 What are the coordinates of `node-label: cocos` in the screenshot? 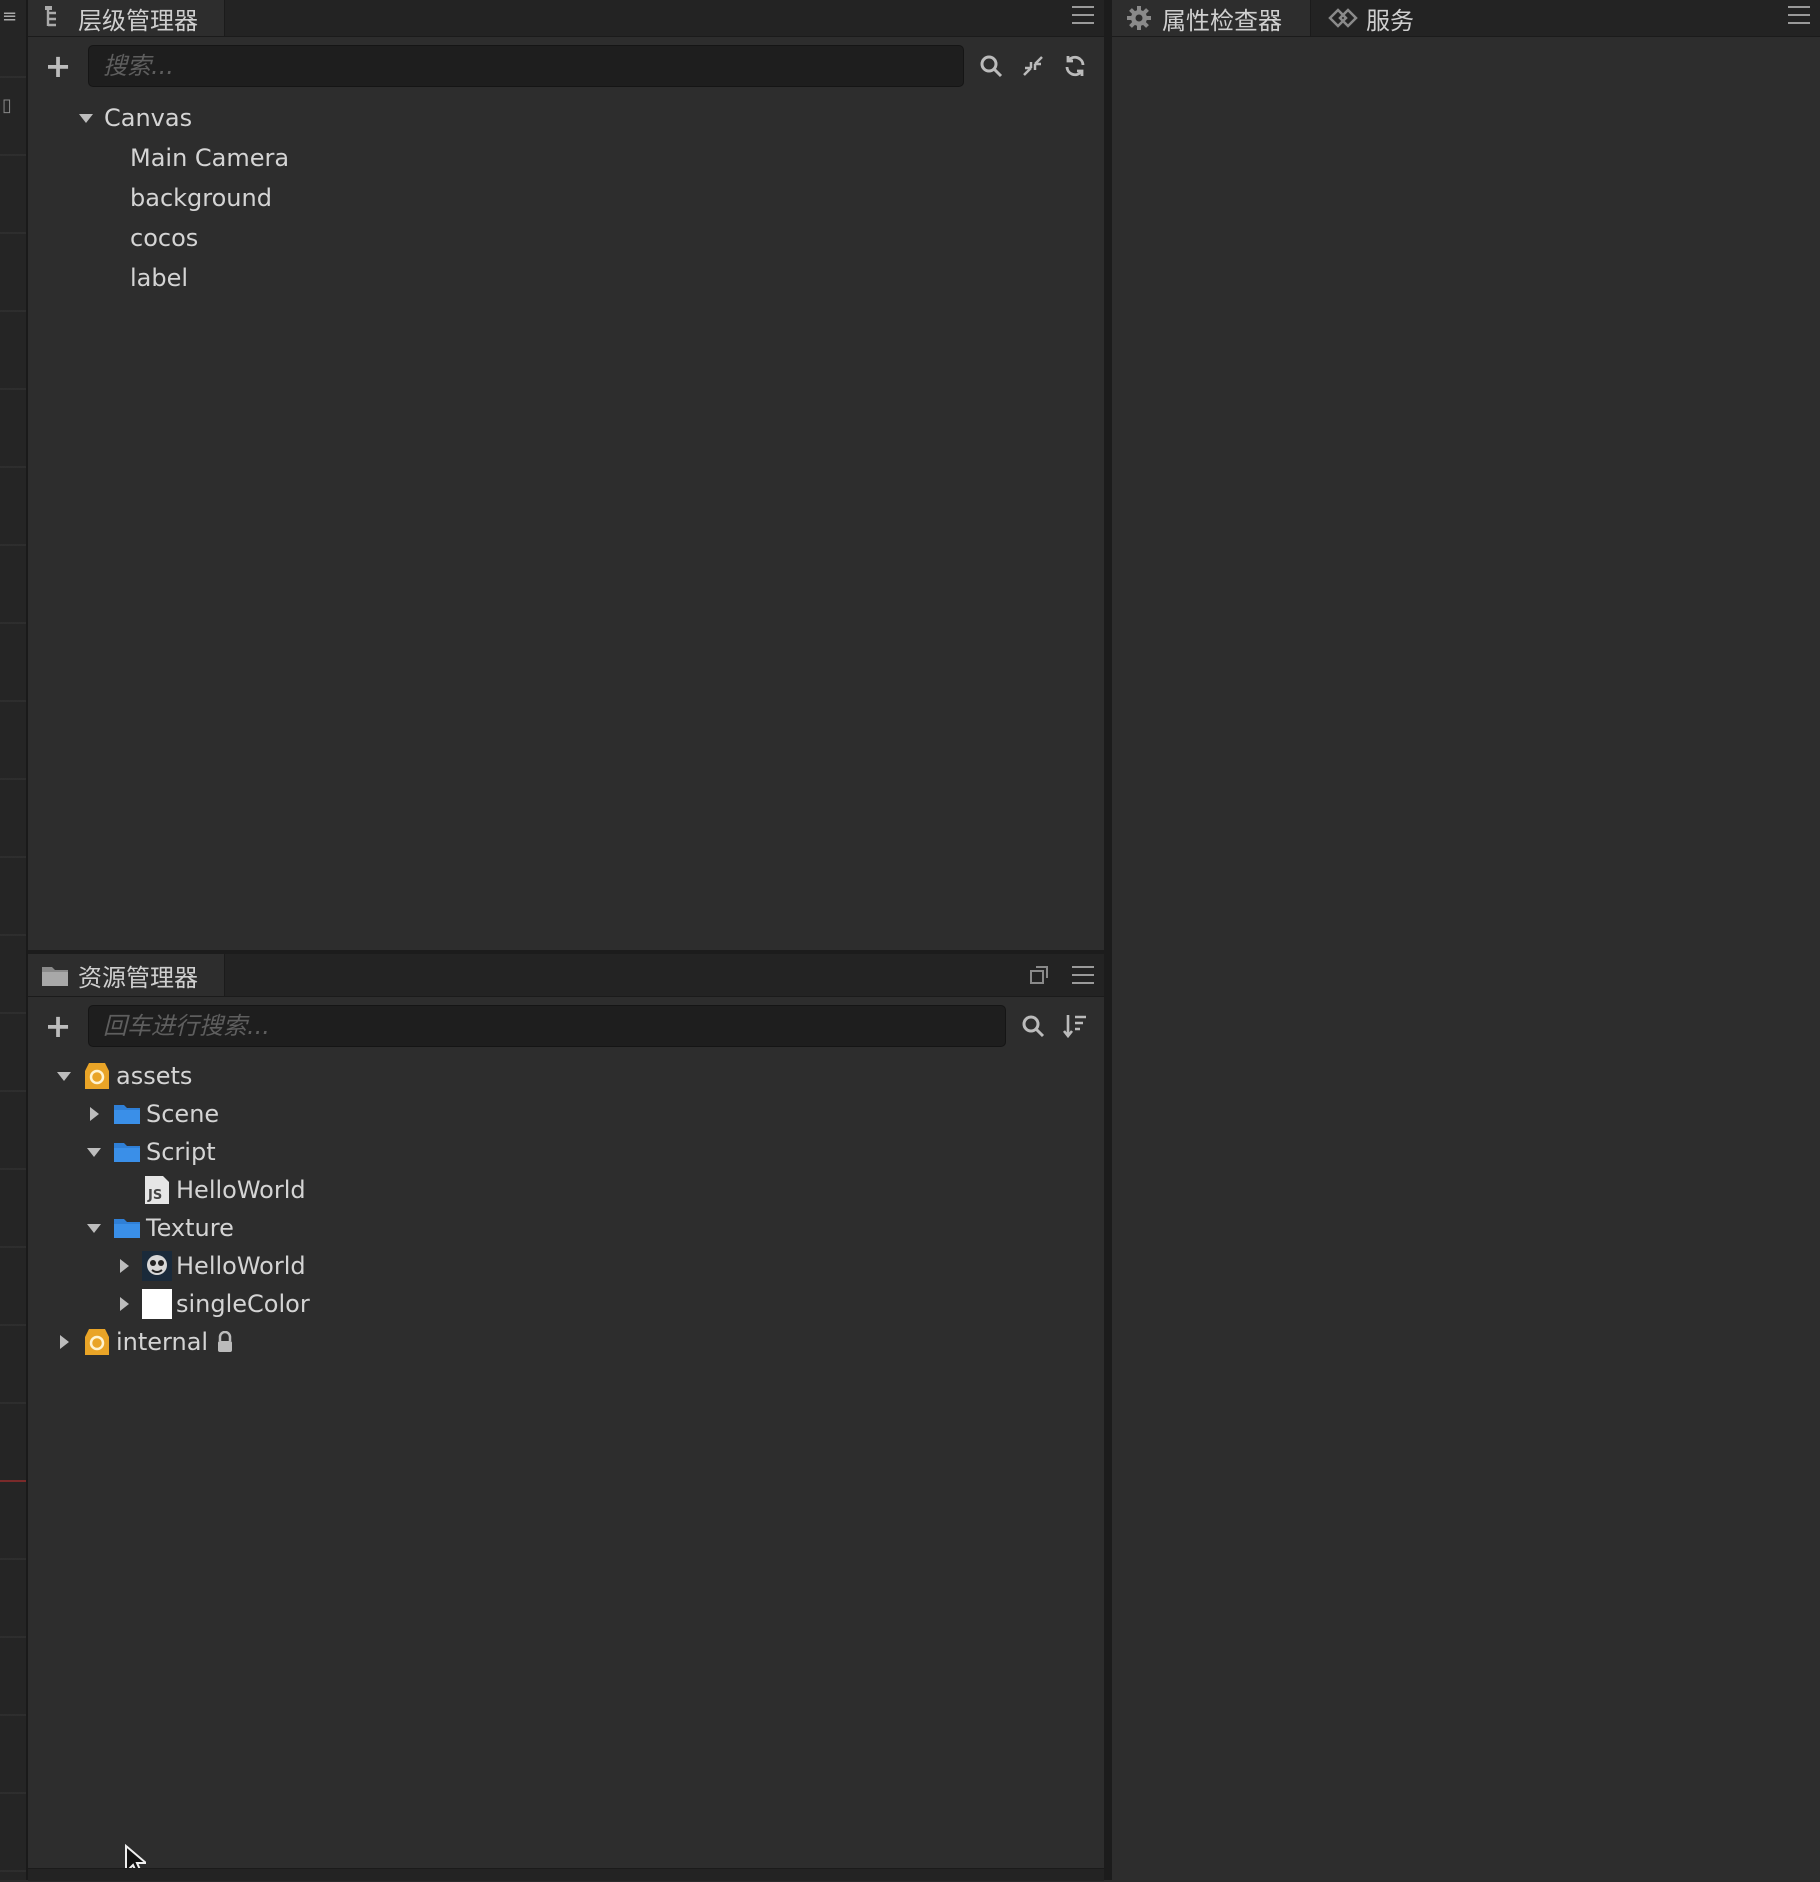 It's located at (164, 238).